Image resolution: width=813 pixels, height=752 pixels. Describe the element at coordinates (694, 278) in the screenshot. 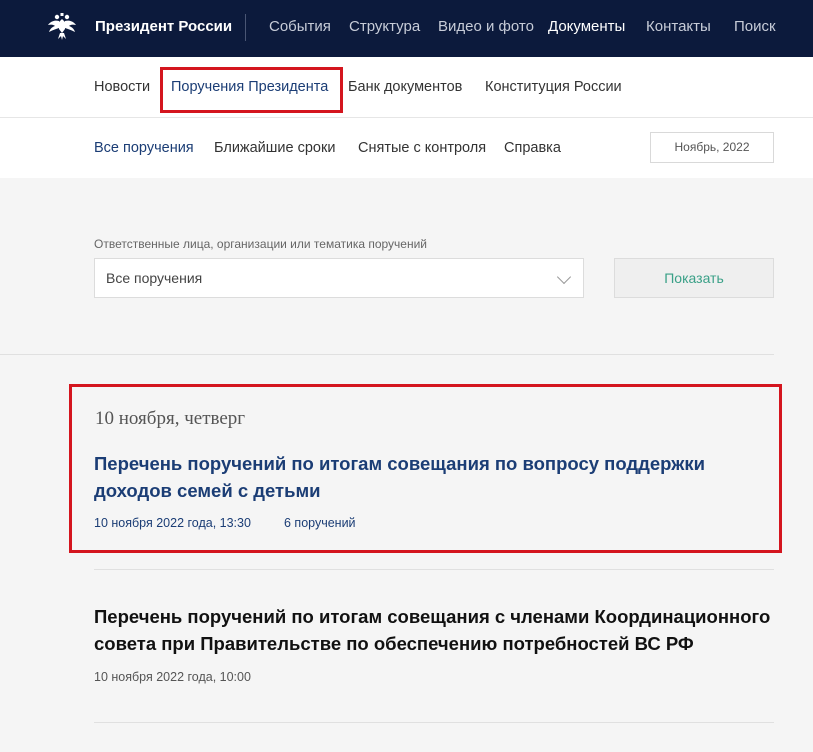

I see `show-button: Показать` at that location.